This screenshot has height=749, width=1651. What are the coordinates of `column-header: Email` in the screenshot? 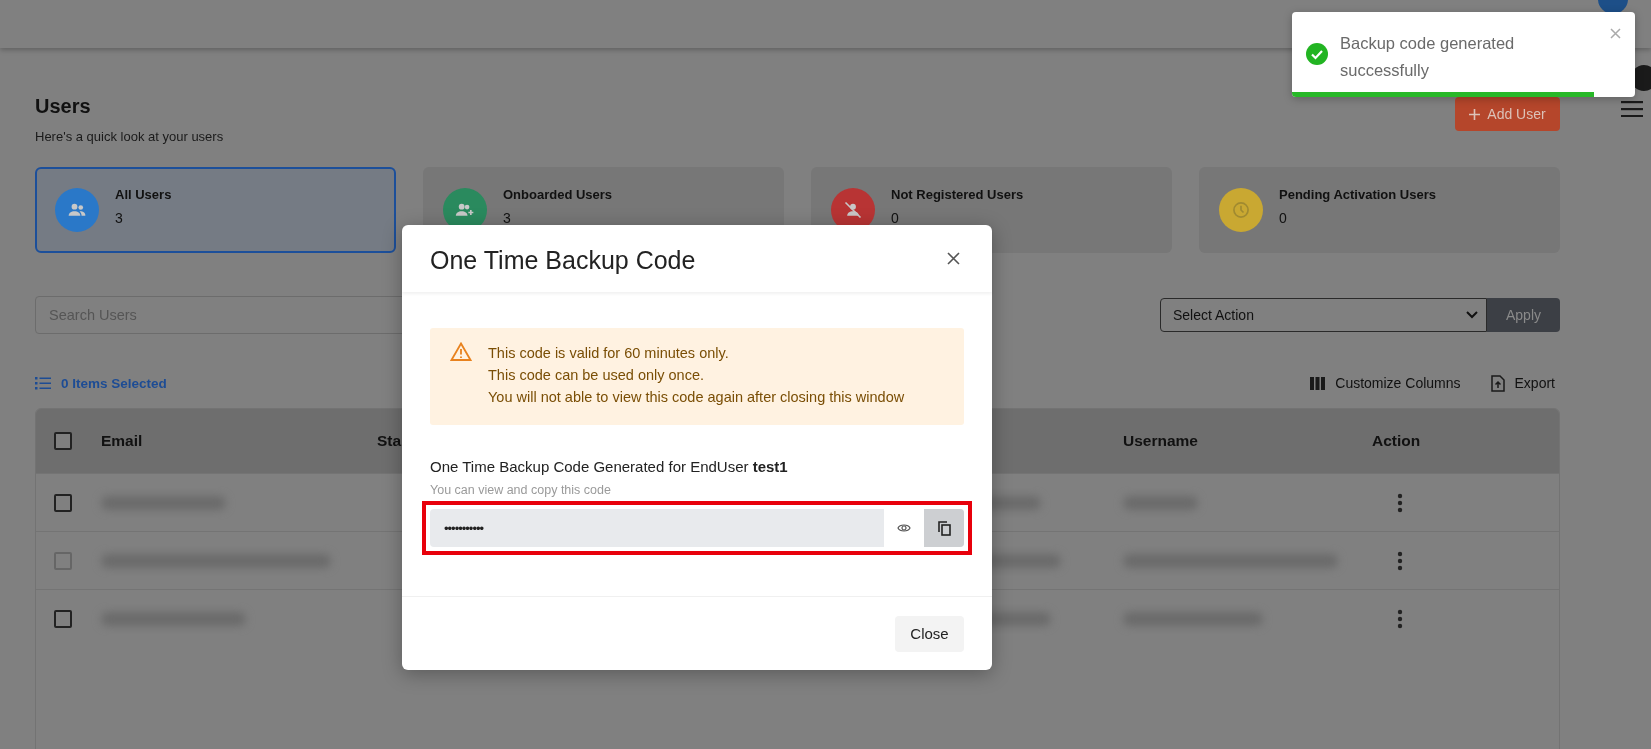 It's located at (122, 441).